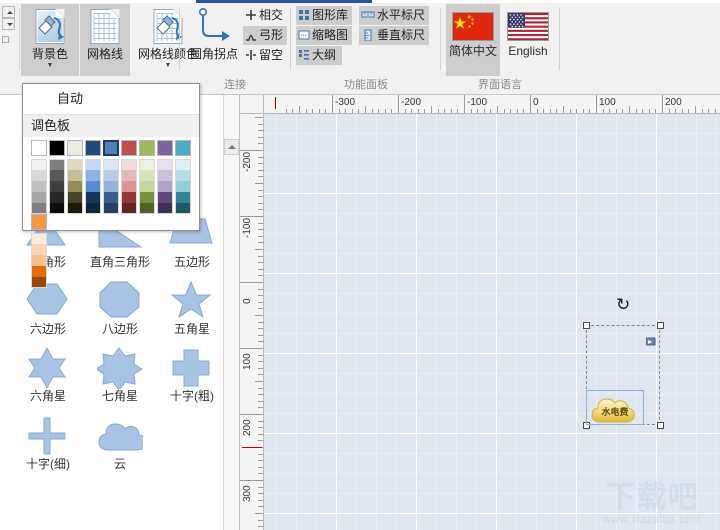  Describe the element at coordinates (129, 148) in the screenshot. I see `palette-swatch-red-base` at that location.